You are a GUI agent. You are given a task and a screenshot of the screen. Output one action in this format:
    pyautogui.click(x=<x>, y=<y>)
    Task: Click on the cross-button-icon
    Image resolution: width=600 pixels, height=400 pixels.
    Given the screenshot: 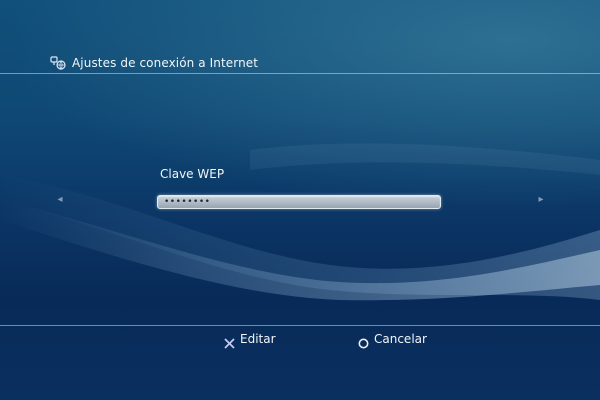 What is the action you would take?
    pyautogui.click(x=229, y=341)
    